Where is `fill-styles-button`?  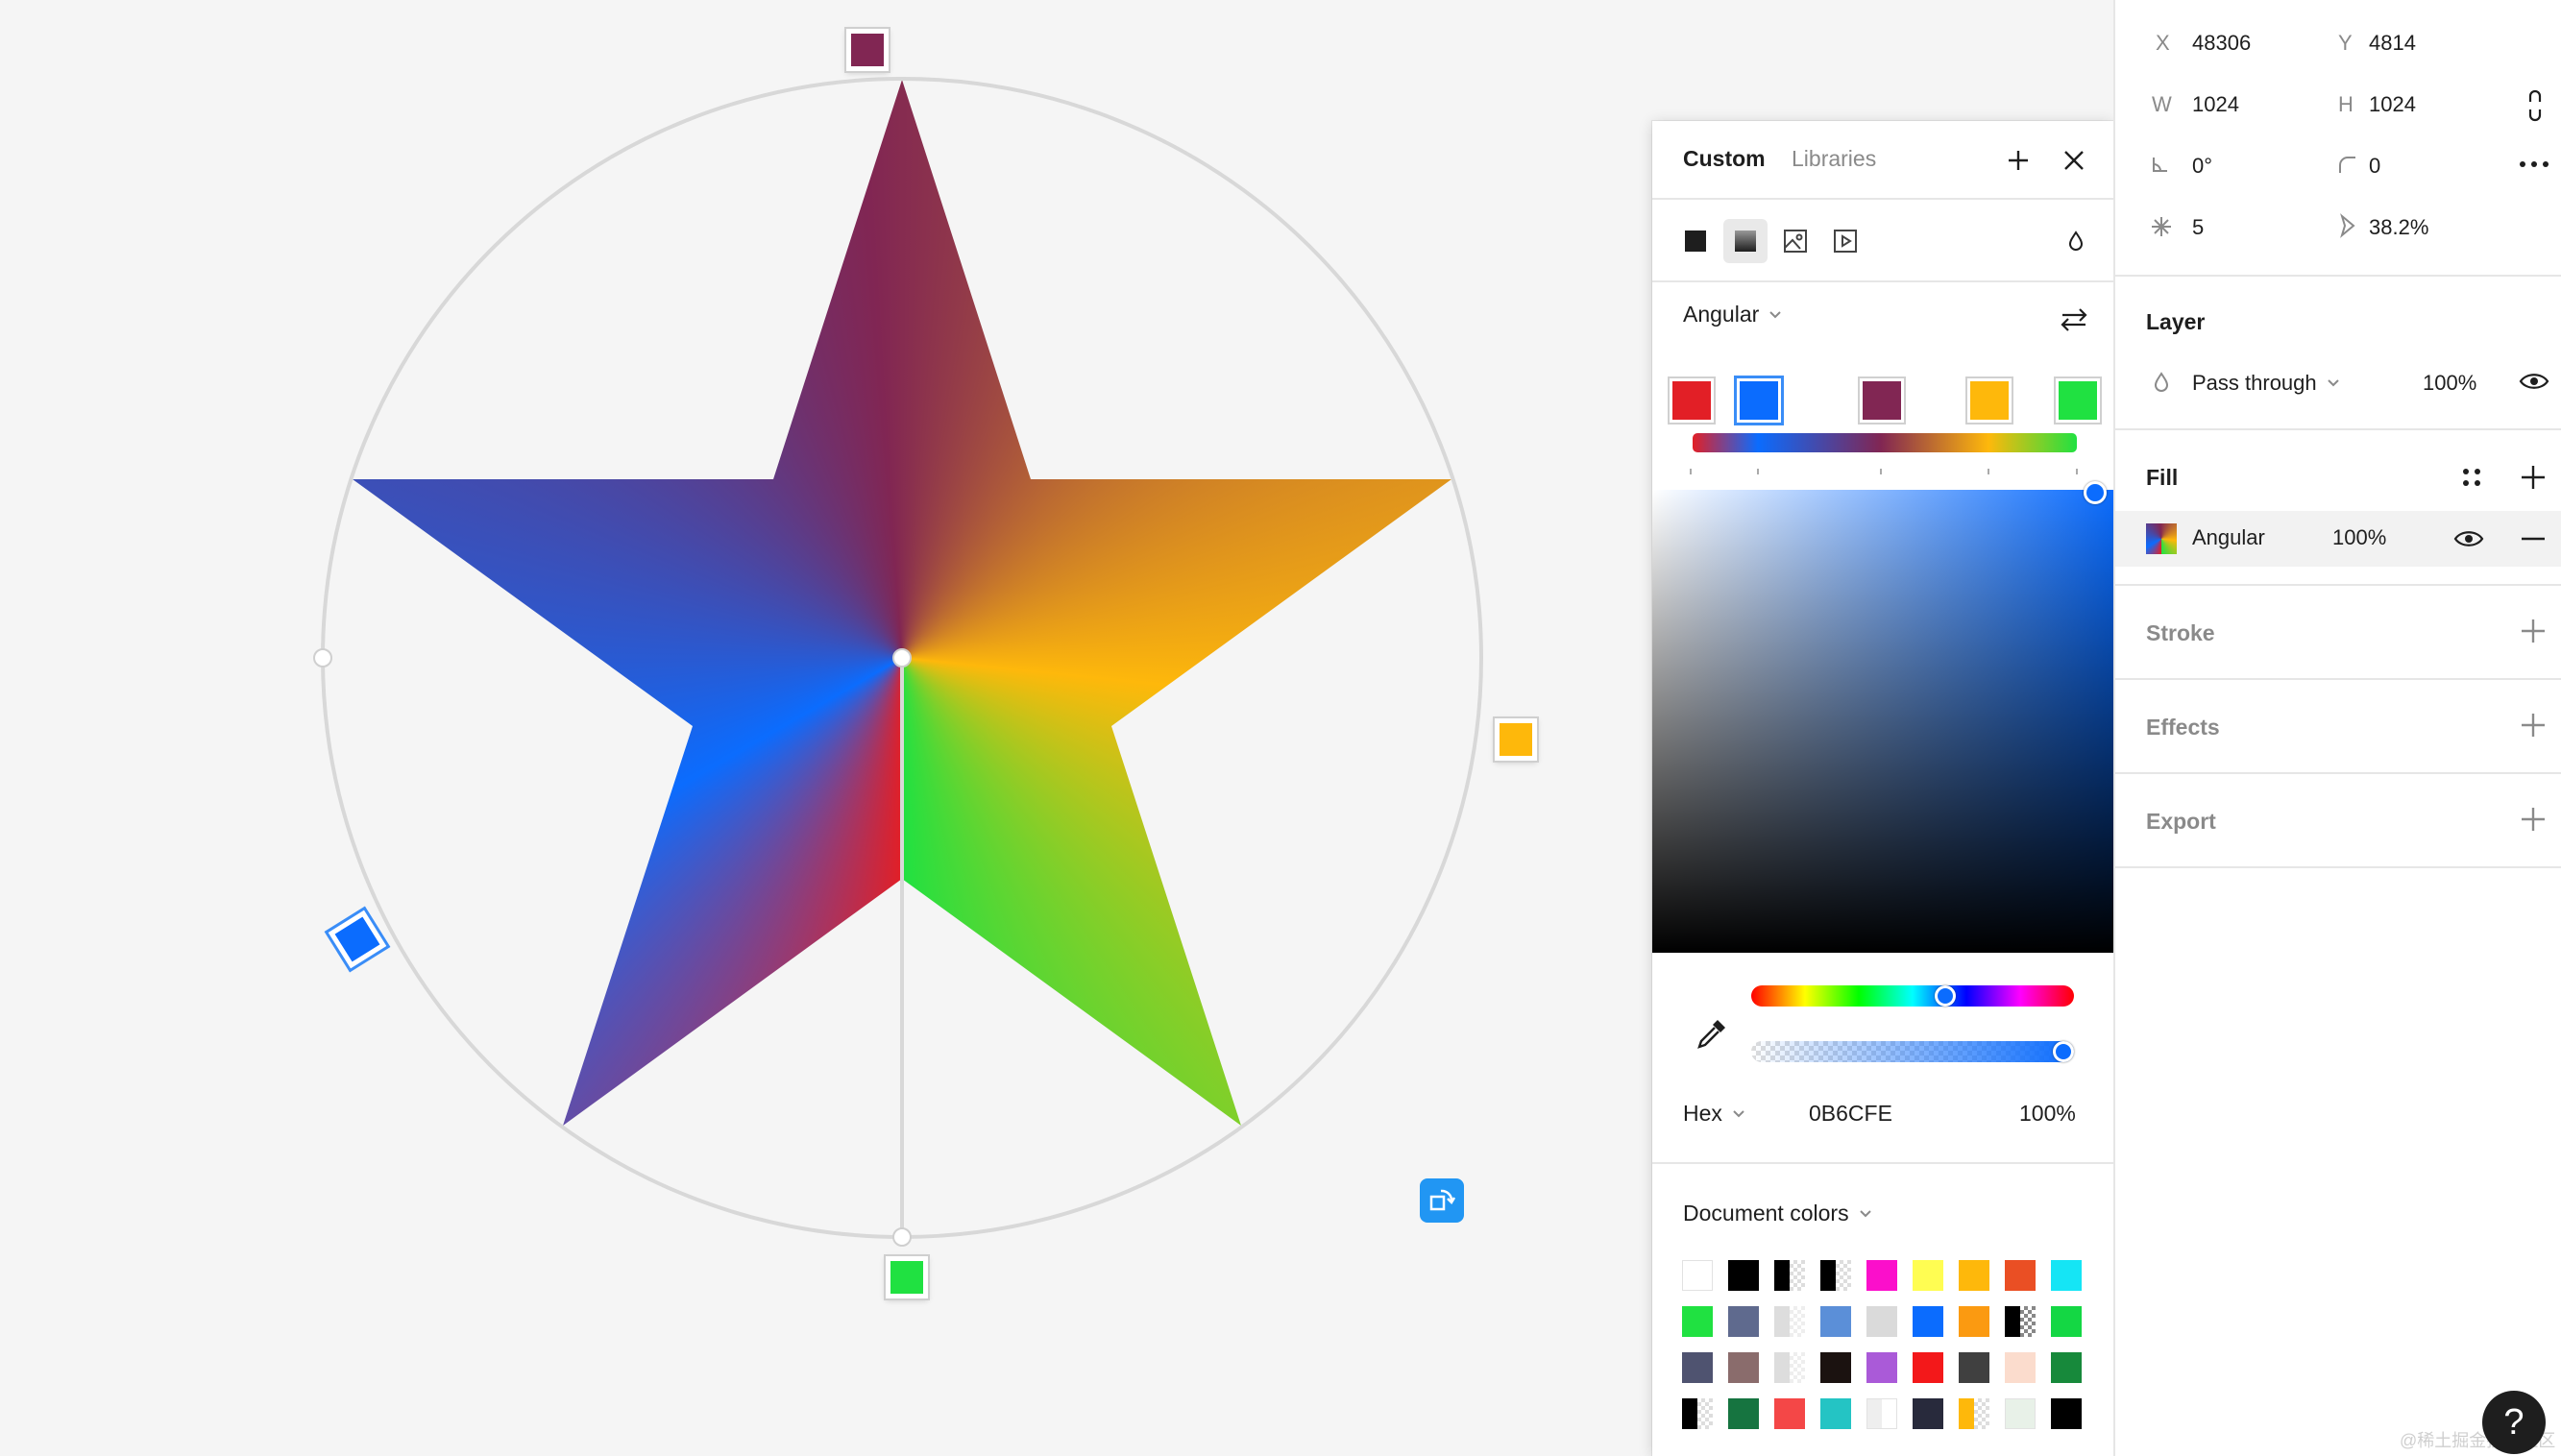 fill-styles-button is located at coordinates (2471, 480).